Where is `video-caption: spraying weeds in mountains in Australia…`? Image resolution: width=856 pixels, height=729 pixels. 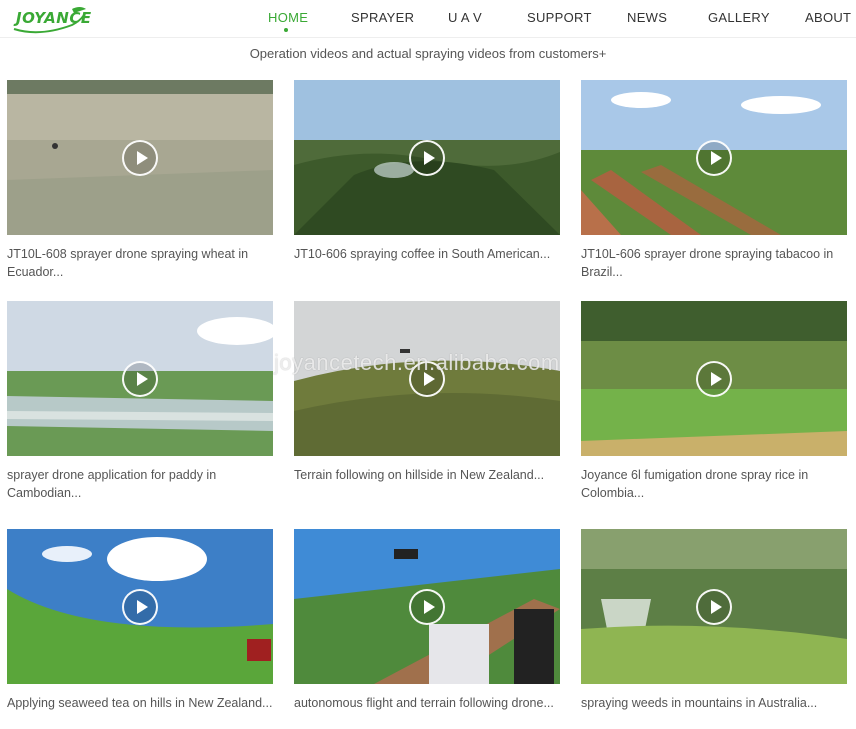
video-caption: spraying weeds in mountains in Australia… is located at coordinates (714, 703).